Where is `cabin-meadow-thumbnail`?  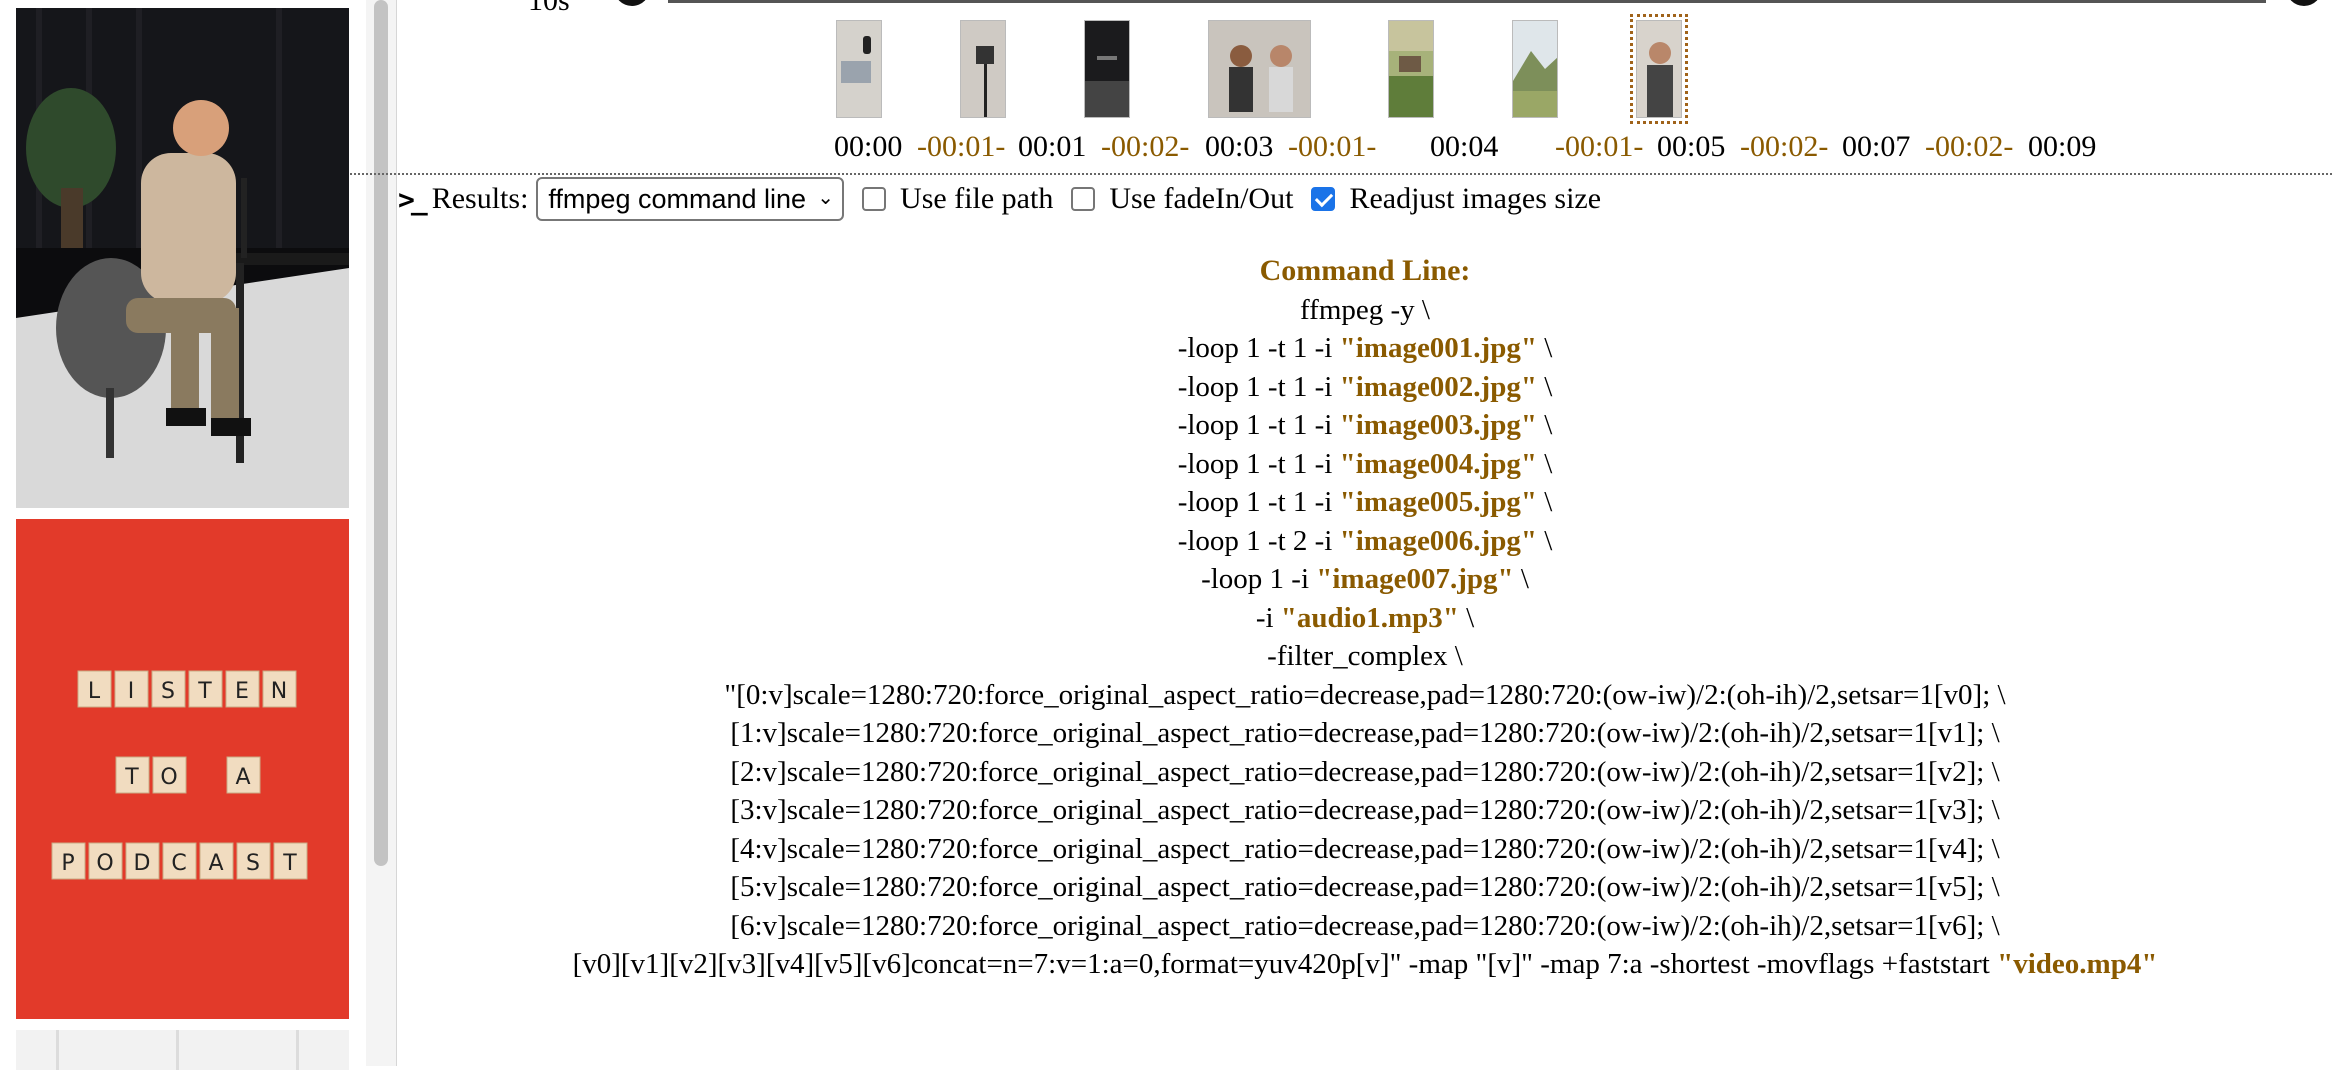 cabin-meadow-thumbnail is located at coordinates (1411, 69).